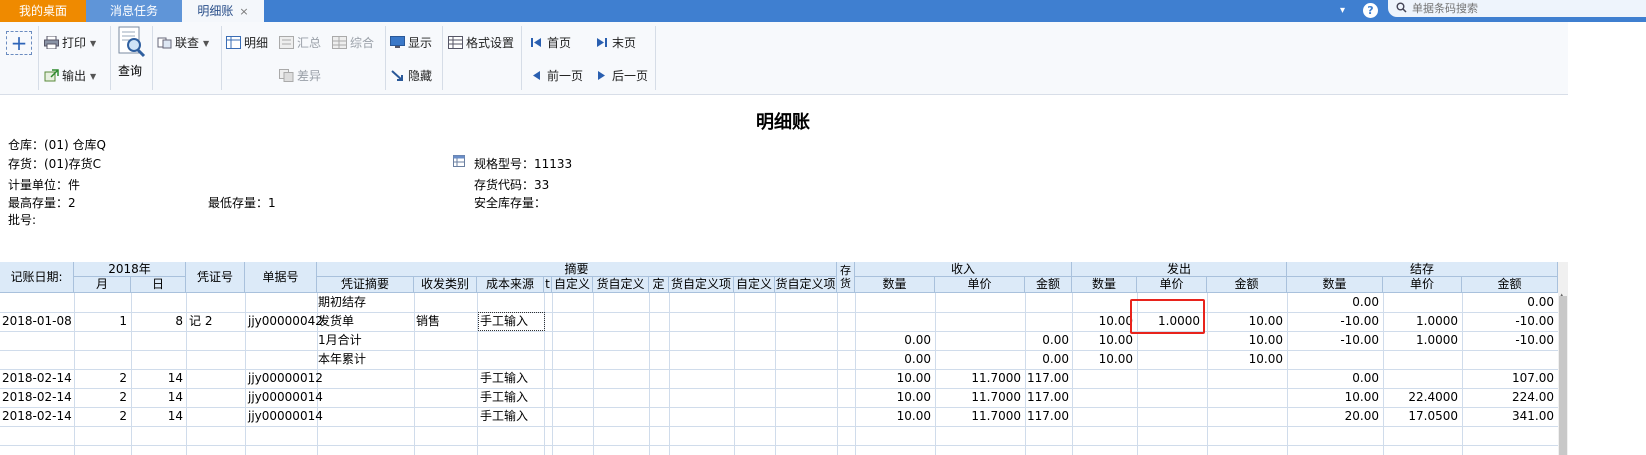 The image size is (1646, 455). I want to click on format-settings-button: 格式设置, so click(481, 43).